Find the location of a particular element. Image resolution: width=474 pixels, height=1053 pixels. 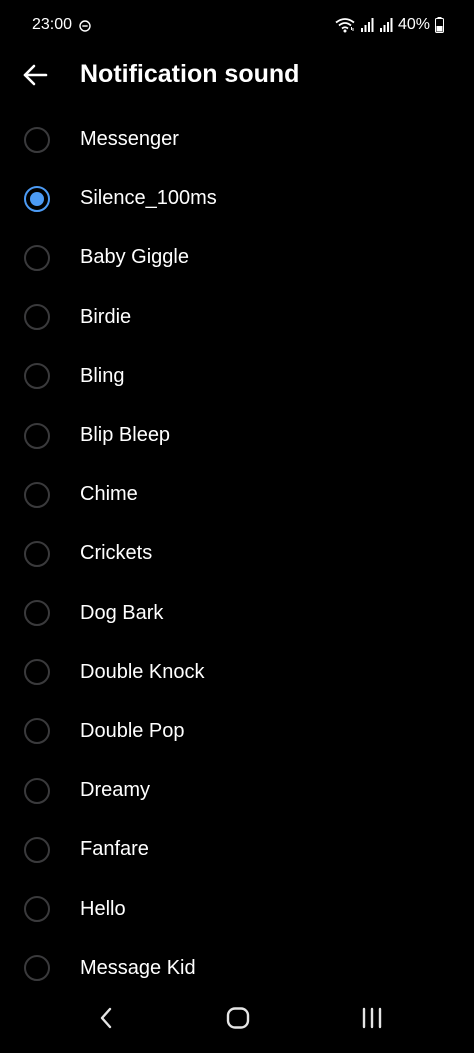

app-bar: Notification sound is located at coordinates (237, 74).